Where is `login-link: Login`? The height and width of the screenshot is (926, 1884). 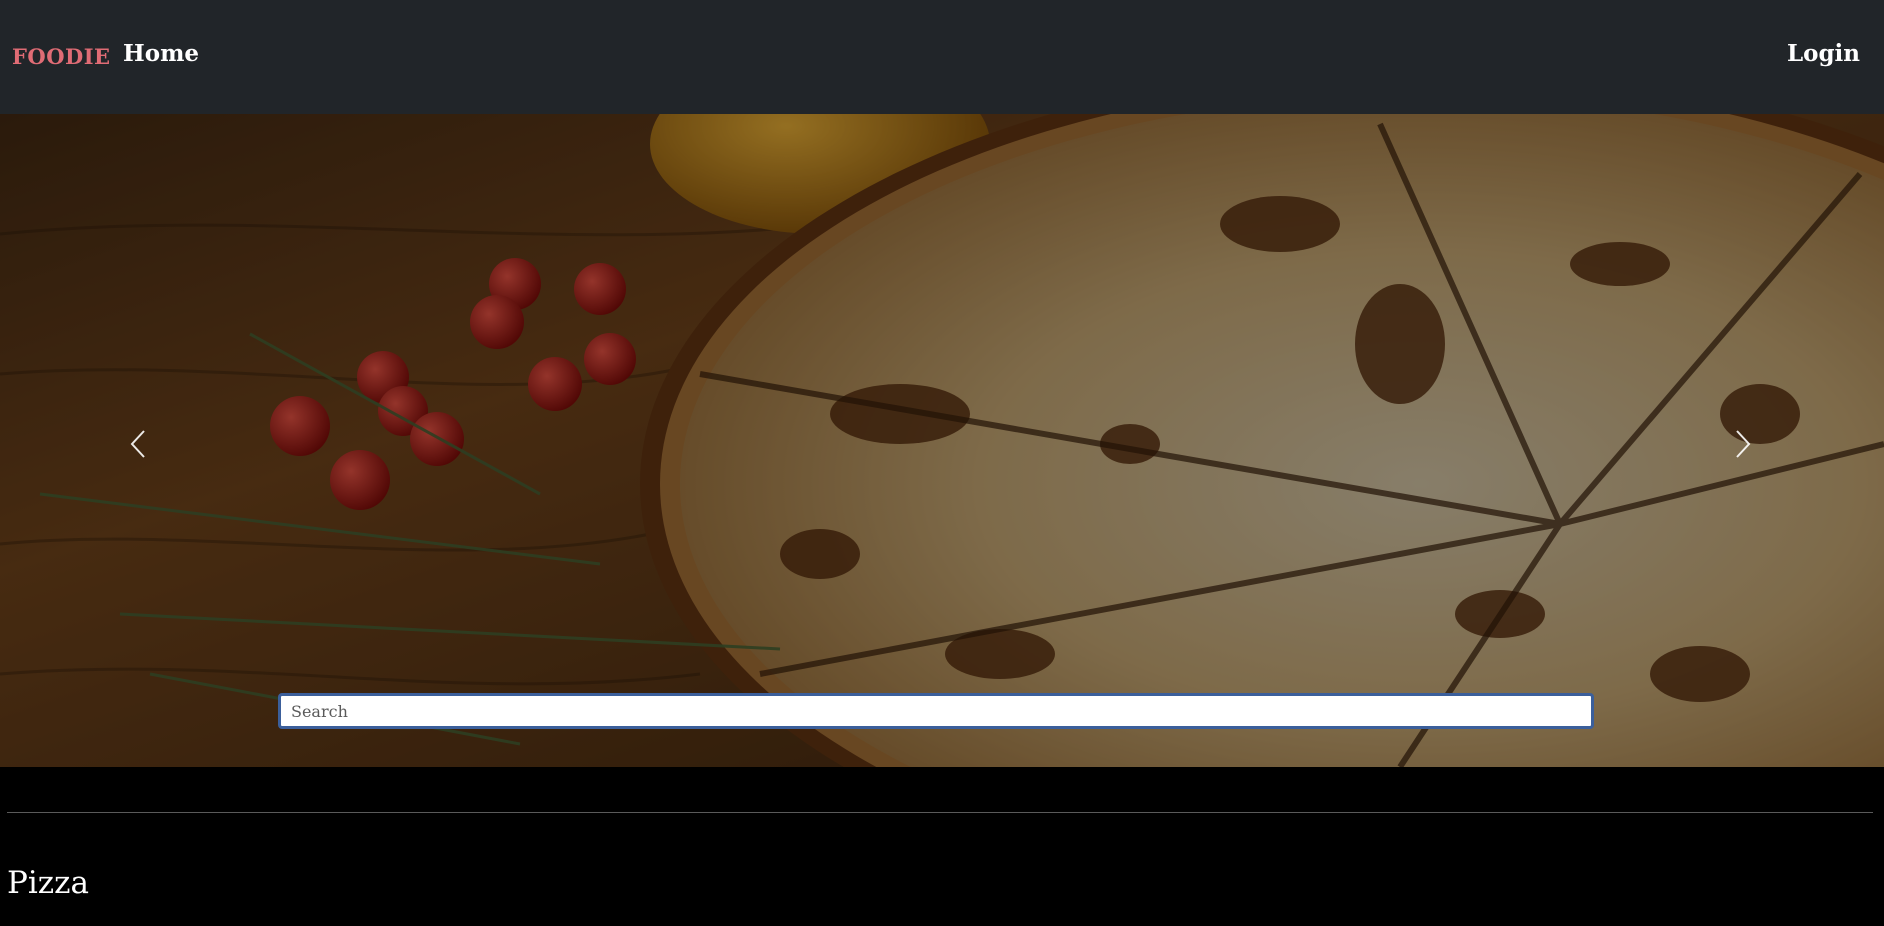 login-link: Login is located at coordinates (1823, 53).